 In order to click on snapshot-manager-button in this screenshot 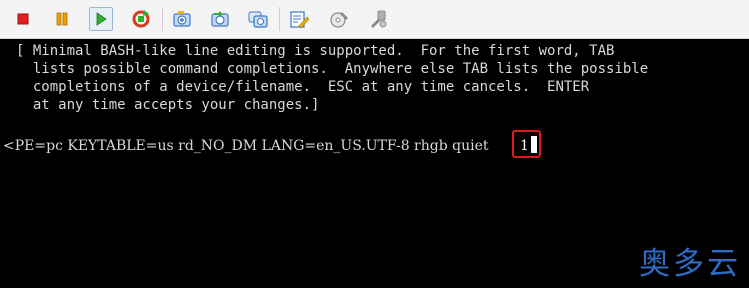, I will do `click(258, 19)`.